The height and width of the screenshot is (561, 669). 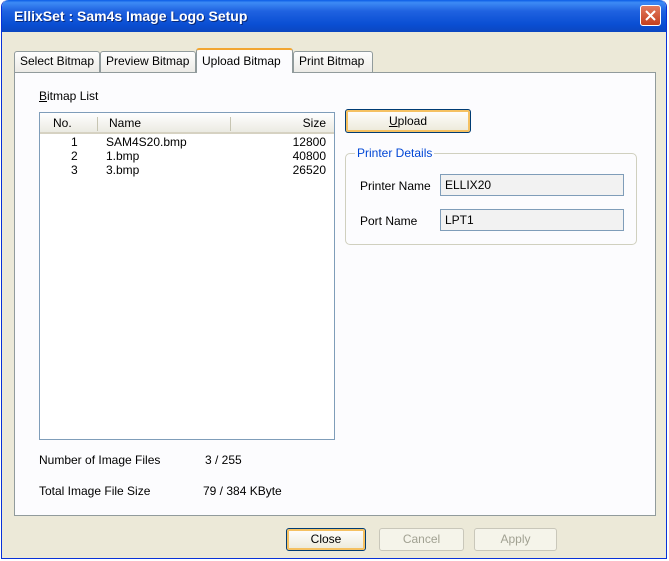 What do you see at coordinates (95, 491) in the screenshot?
I see `total-image-file-size-label: Total Image File Size` at bounding box center [95, 491].